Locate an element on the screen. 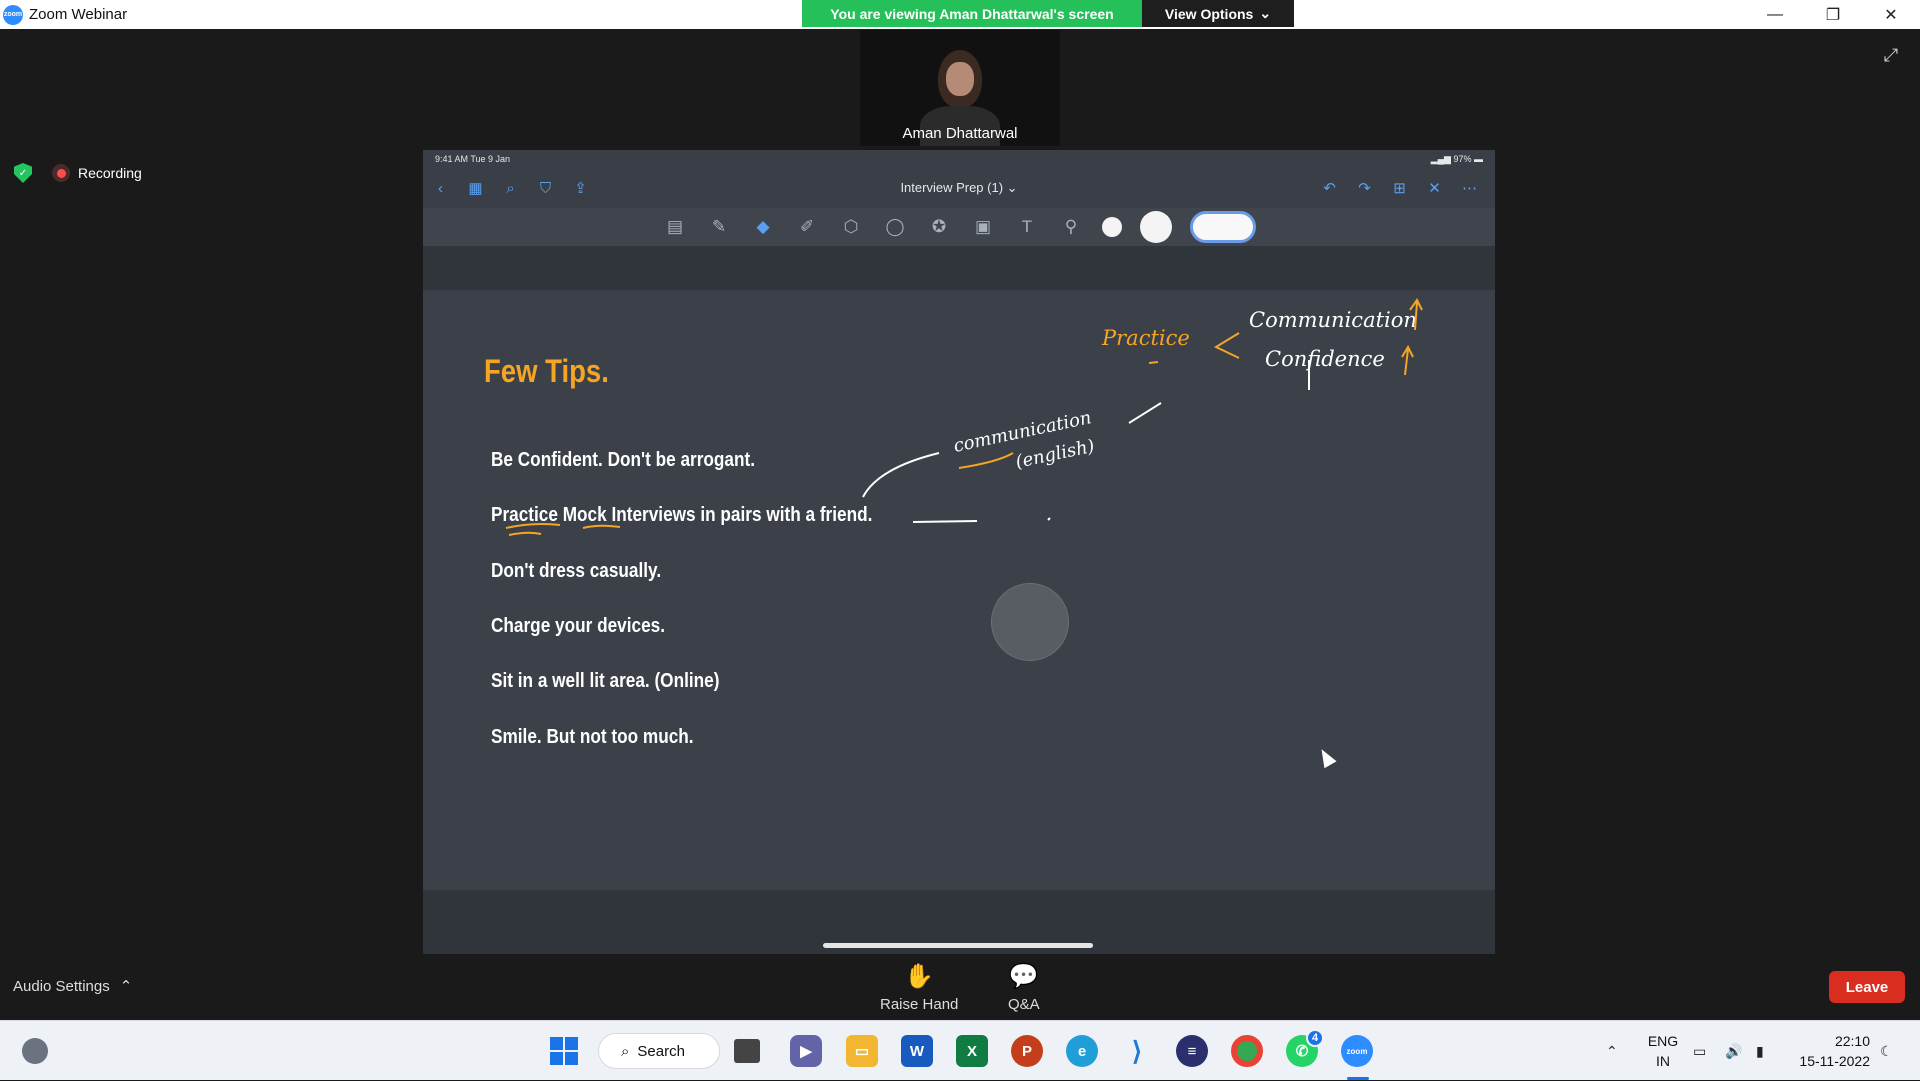  lang-top: ENG is located at coordinates (1663, 1041).